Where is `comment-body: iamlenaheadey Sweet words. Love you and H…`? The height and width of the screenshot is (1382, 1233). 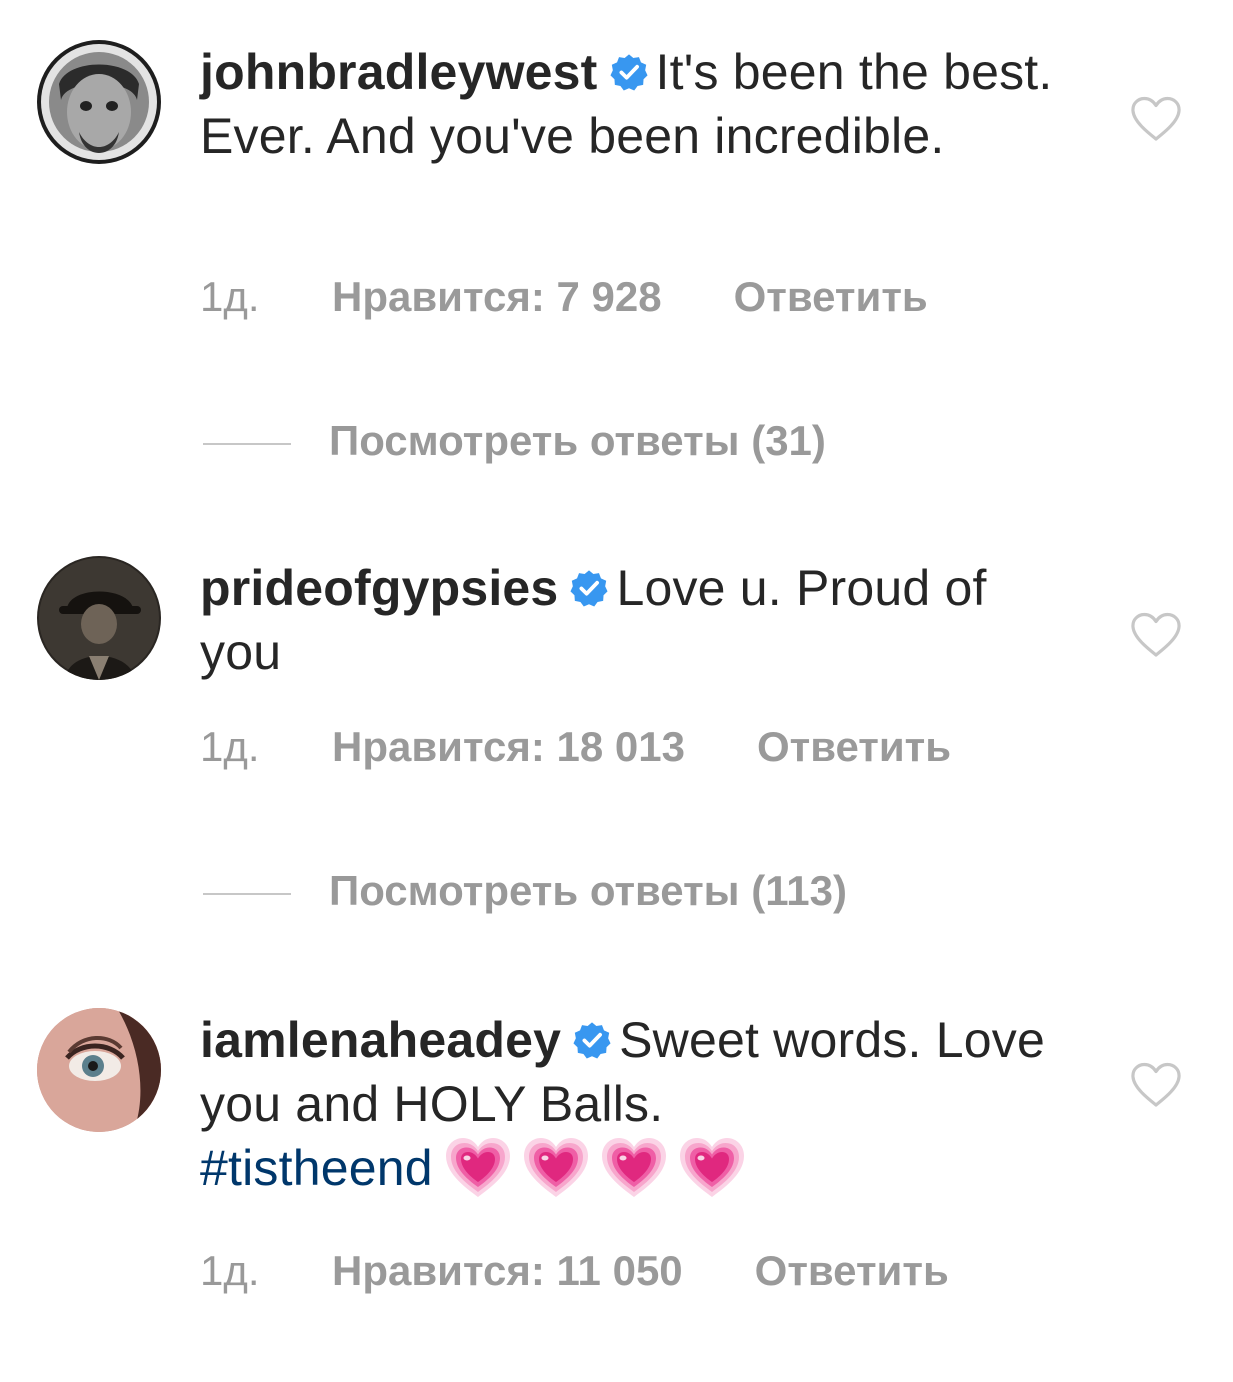 comment-body: iamlenaheadey Sweet words. Love you and H… is located at coordinates (635, 1104).